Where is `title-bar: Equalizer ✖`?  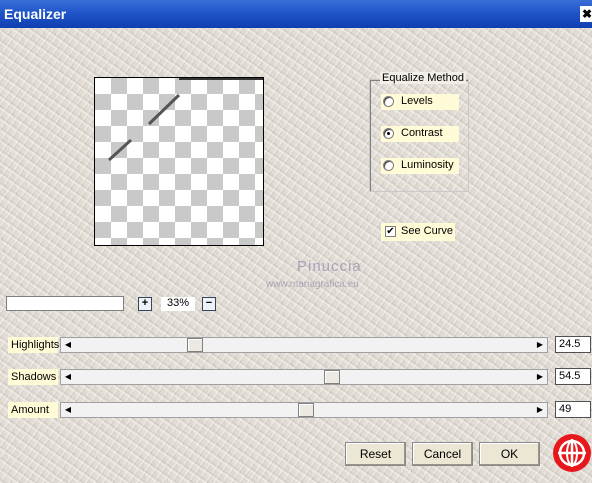 title-bar: Equalizer ✖ is located at coordinates (296, 14).